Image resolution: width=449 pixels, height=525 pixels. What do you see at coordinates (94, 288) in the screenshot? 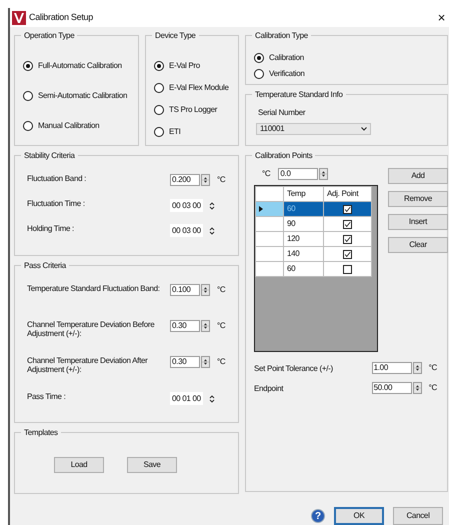
I see `field-label: Temperature Standard Fluctuation Band:` at bounding box center [94, 288].